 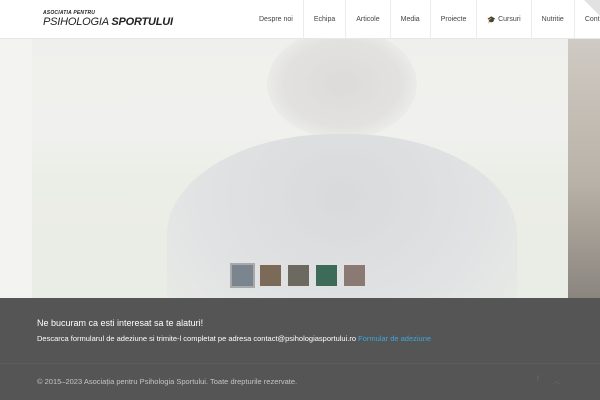 I want to click on corner-toggle, so click(x=592, y=8).